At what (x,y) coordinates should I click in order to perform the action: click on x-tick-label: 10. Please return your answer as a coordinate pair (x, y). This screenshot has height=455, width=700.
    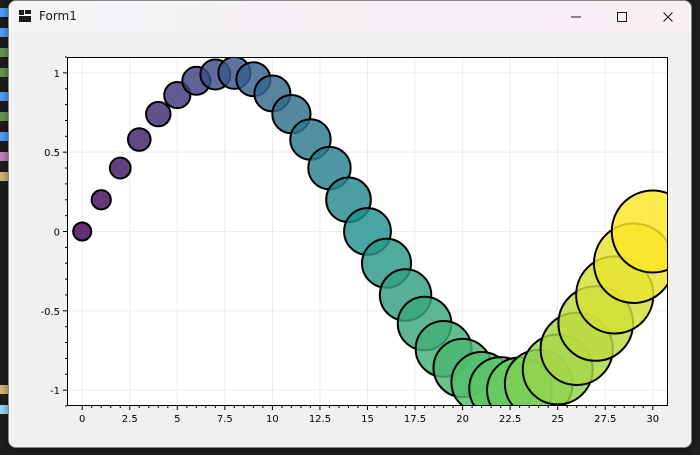
    Looking at the image, I should click on (272, 419).